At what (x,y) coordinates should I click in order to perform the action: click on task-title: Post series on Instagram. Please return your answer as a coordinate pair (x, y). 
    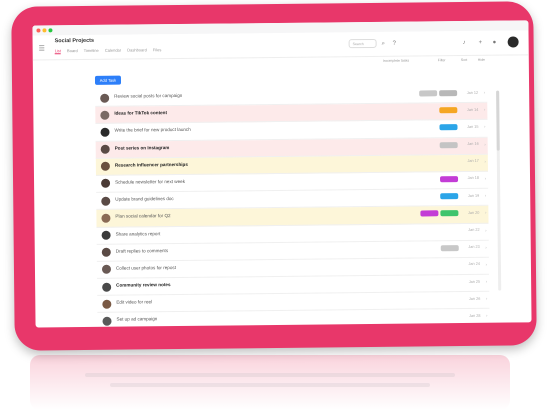
    Looking at the image, I should click on (142, 148).